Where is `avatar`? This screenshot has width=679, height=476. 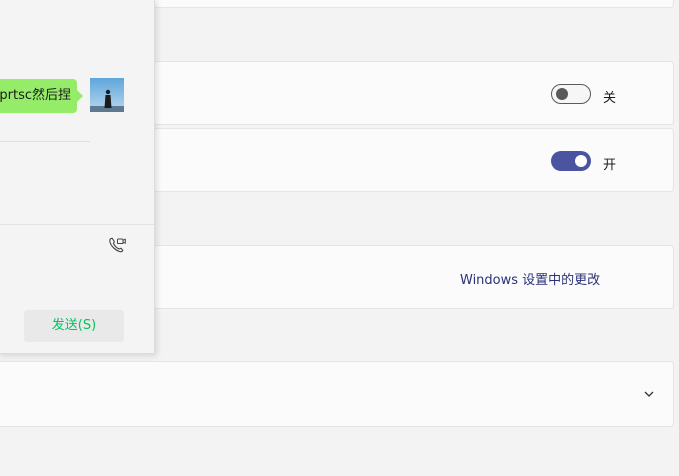
avatar is located at coordinates (107, 95).